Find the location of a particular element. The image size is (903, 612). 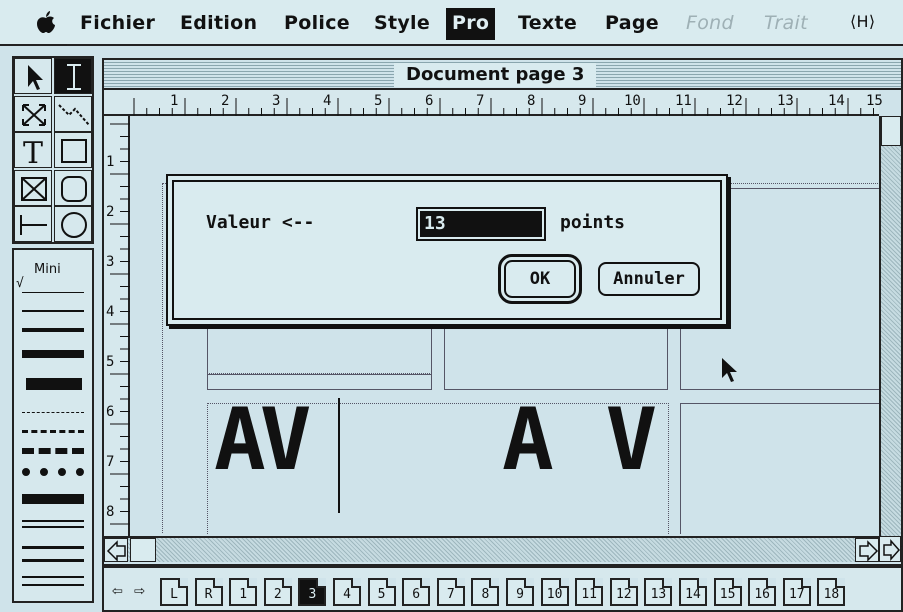

size-box-icon is located at coordinates (890, 549).